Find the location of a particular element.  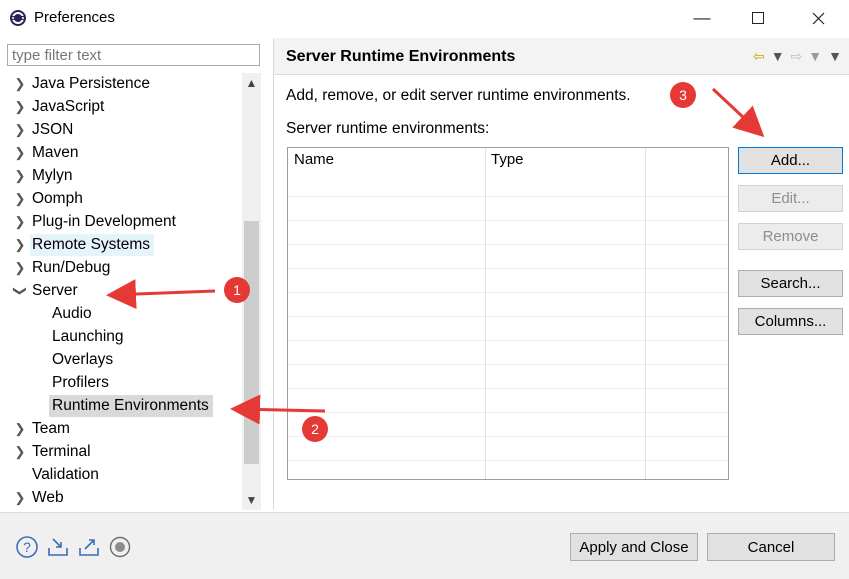

tree-item-team: ❯ Team is located at coordinates (121, 429).